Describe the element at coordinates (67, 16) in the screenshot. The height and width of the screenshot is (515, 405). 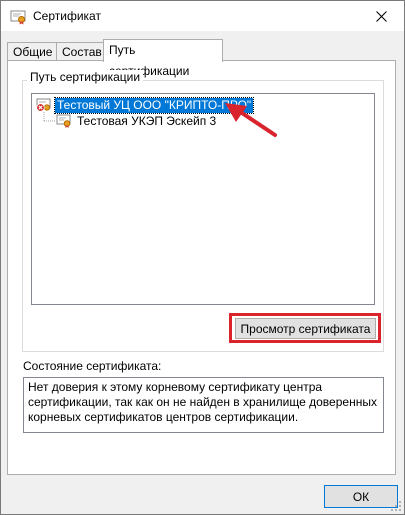
I see `window-title: Сертификат` at that location.